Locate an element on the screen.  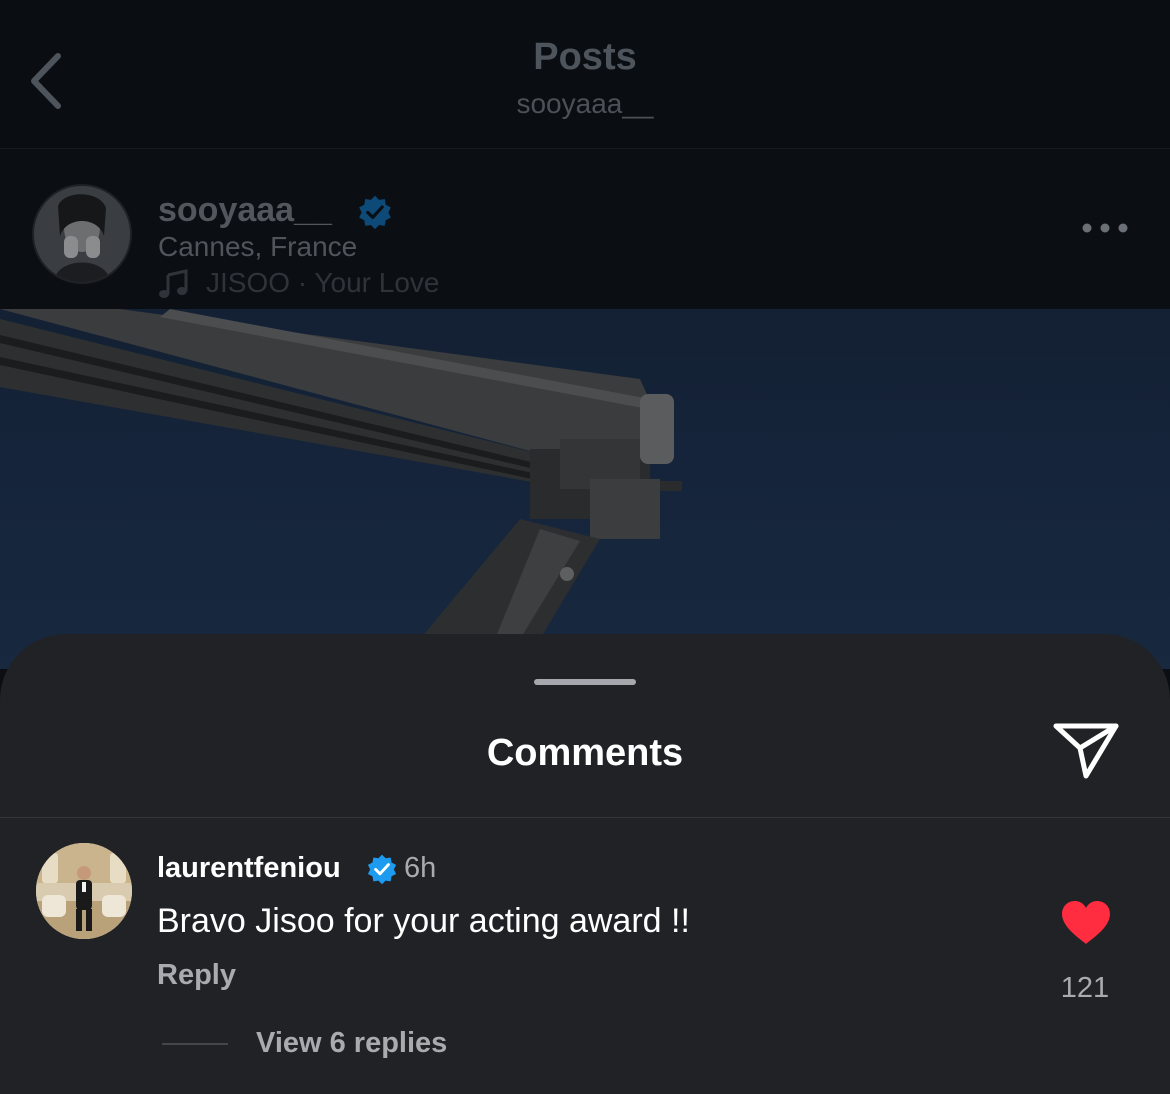
post-author-username: sooyaaa__ is located at coordinates (245, 210).